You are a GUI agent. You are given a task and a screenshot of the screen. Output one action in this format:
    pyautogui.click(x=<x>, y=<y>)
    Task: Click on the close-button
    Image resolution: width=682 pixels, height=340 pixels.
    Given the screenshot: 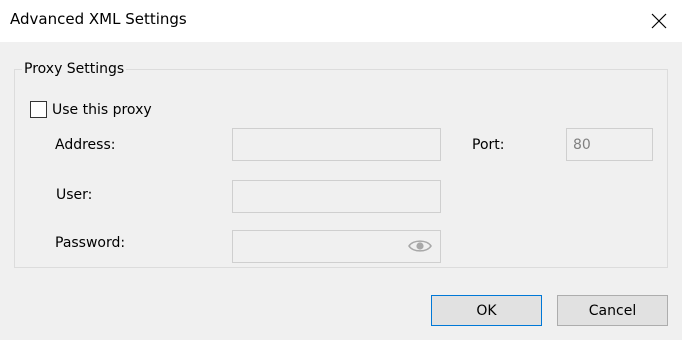 What is the action you would take?
    pyautogui.click(x=659, y=21)
    